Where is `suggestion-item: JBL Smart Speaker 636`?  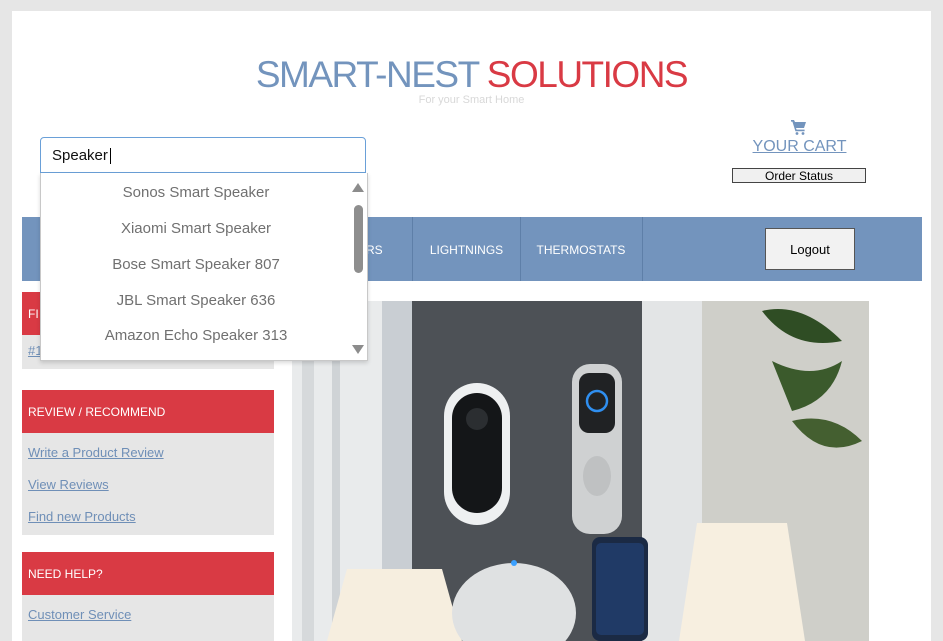
suggestion-item: JBL Smart Speaker 636 is located at coordinates (196, 300).